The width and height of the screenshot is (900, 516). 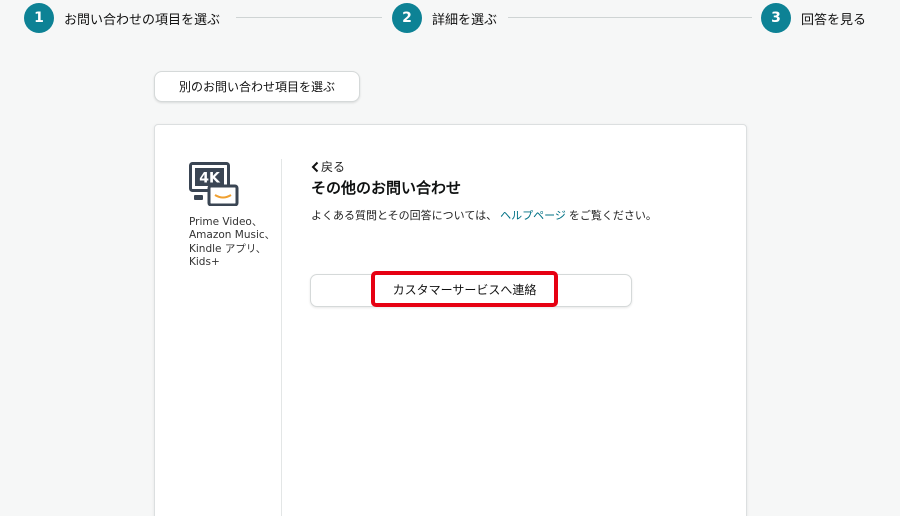 What do you see at coordinates (404, 215) in the screenshot?
I see `desc-before: よくある質問とその回答については、` at bounding box center [404, 215].